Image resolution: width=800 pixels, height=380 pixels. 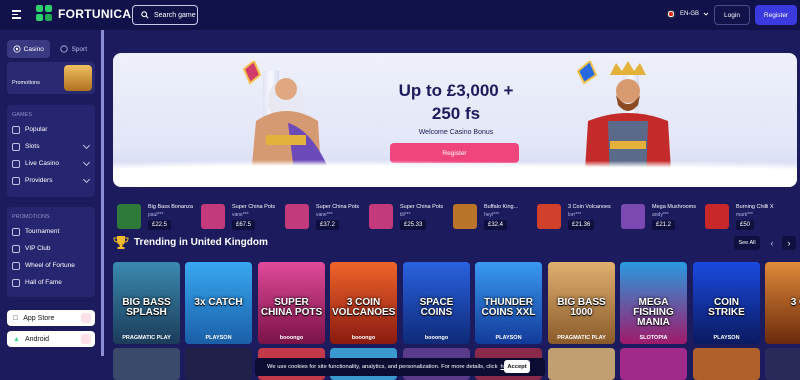 What do you see at coordinates (747, 243) in the screenshot?
I see `see-all-button: See All` at bounding box center [747, 243].